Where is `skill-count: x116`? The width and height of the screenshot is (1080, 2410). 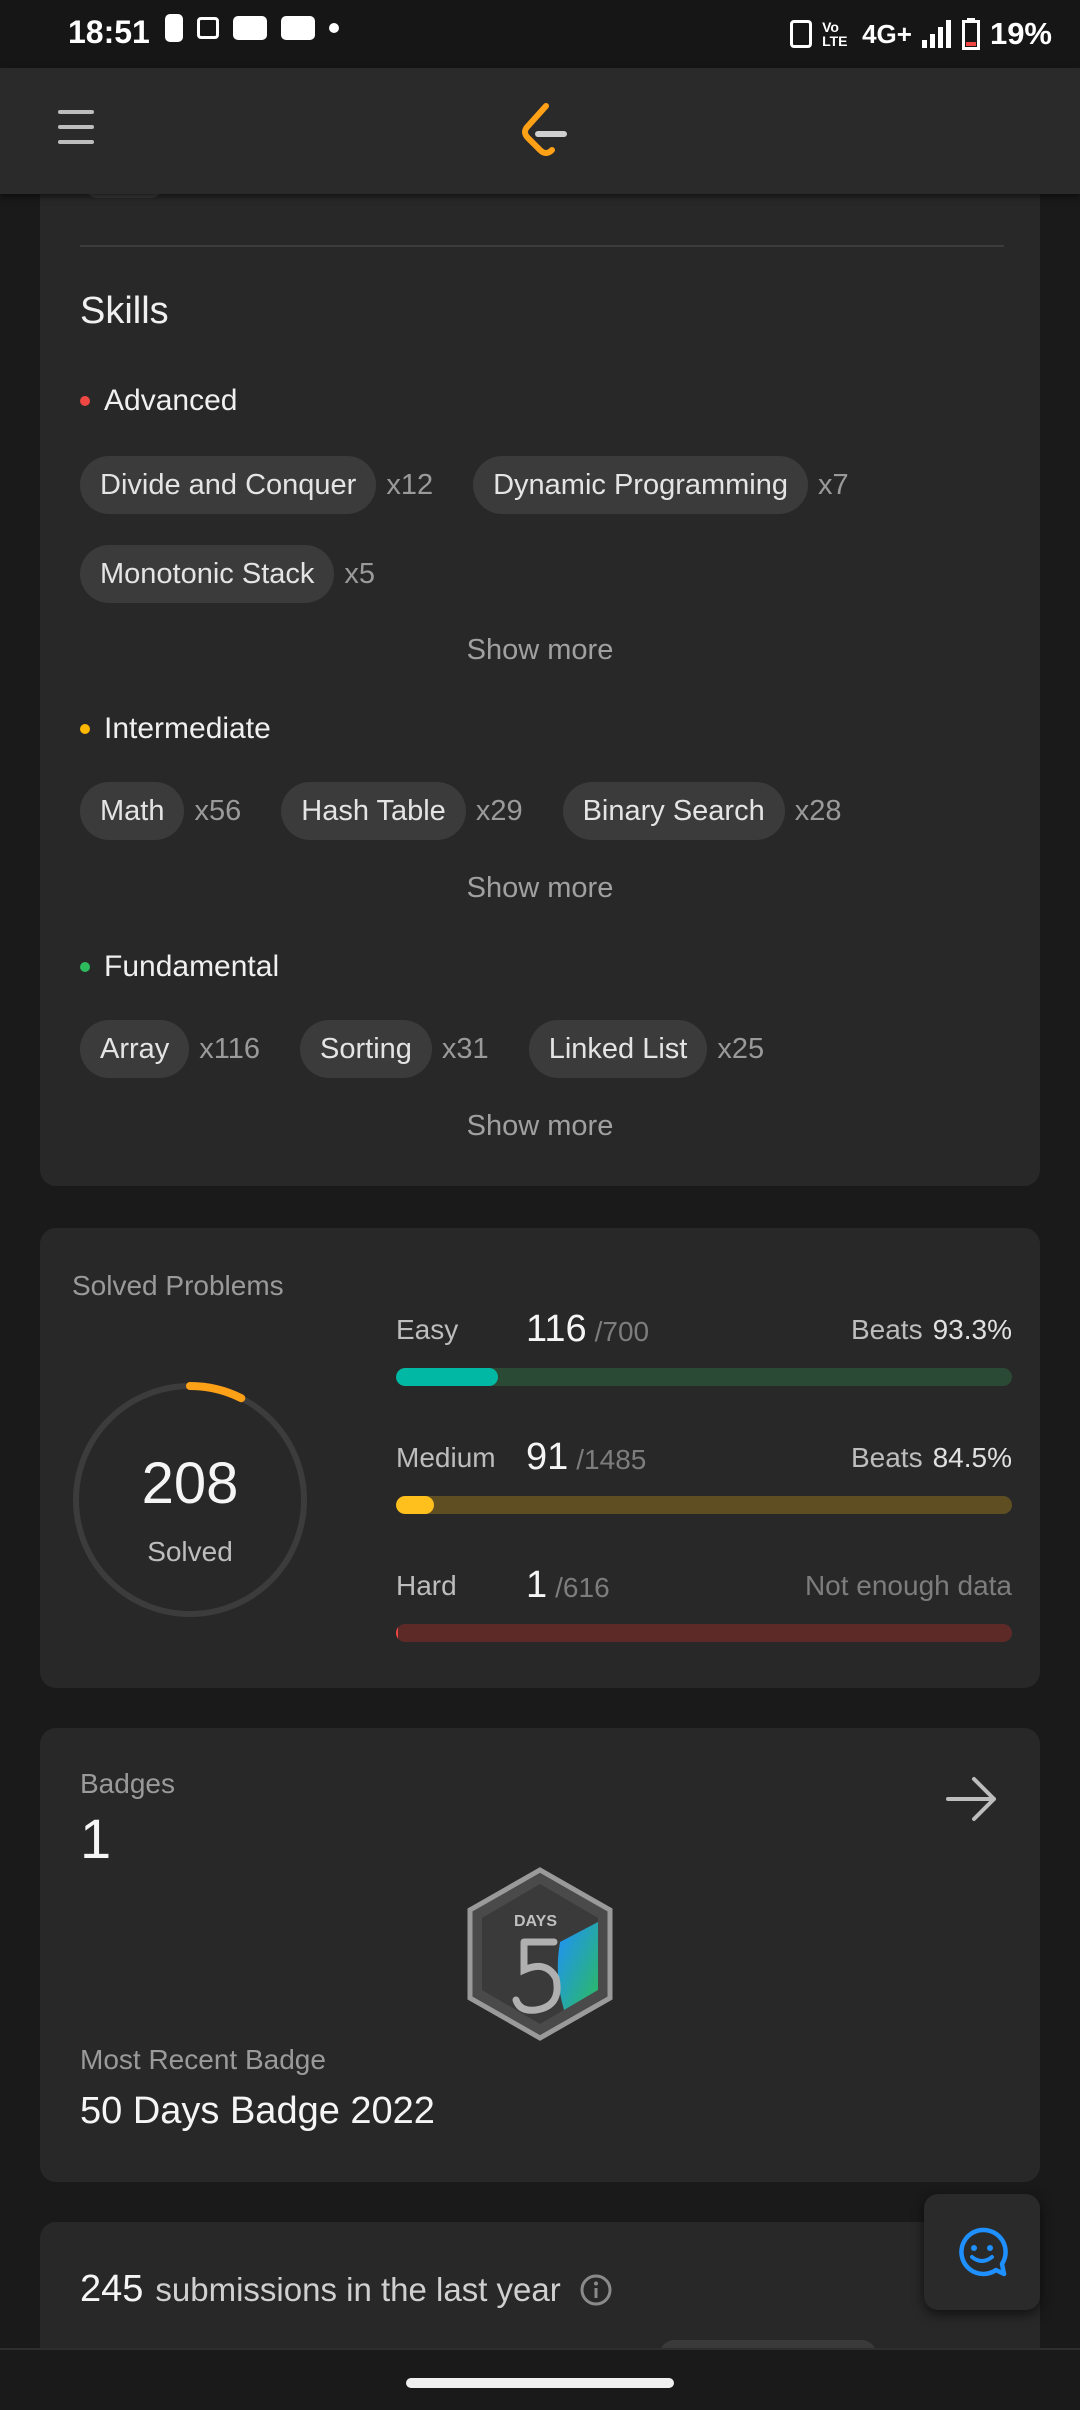 skill-count: x116 is located at coordinates (230, 1048).